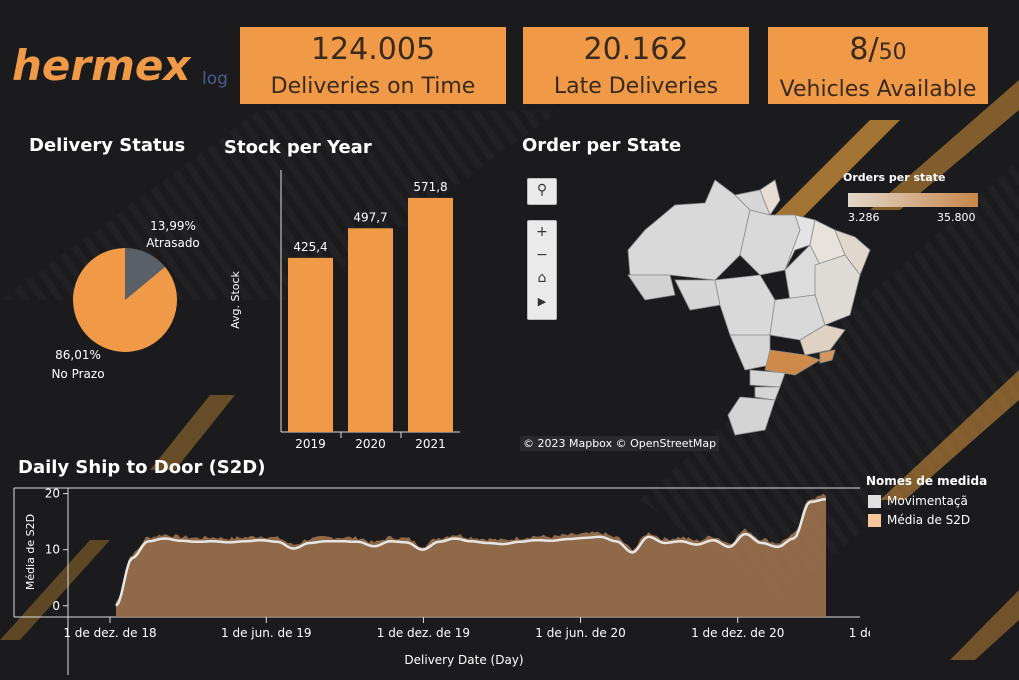 Image resolution: width=1019 pixels, height=680 pixels. What do you see at coordinates (370, 330) in the screenshot?
I see `bar-2020` at bounding box center [370, 330].